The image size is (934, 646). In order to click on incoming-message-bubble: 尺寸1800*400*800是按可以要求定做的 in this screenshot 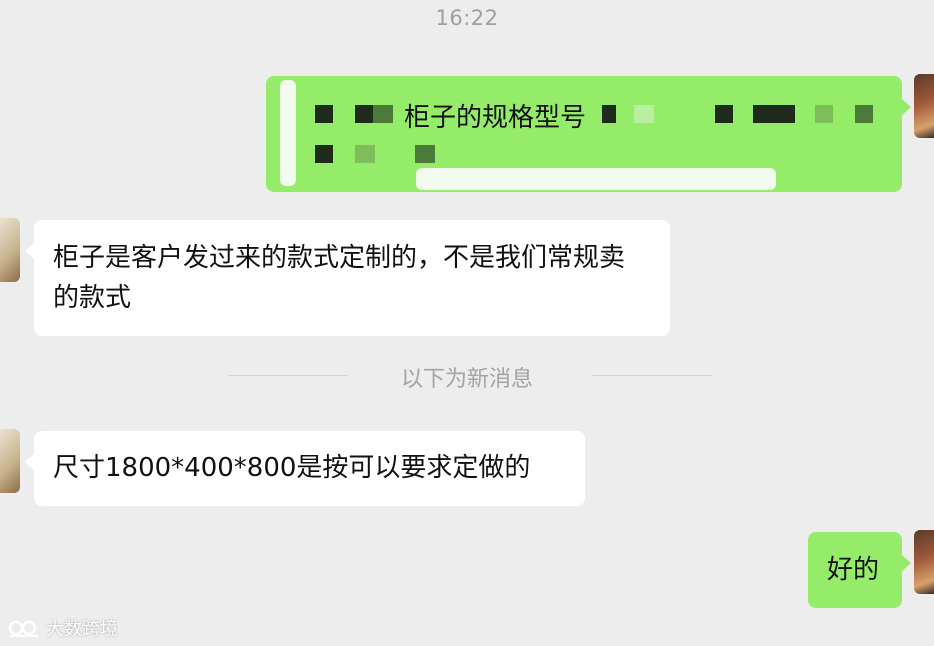, I will do `click(305, 468)`.